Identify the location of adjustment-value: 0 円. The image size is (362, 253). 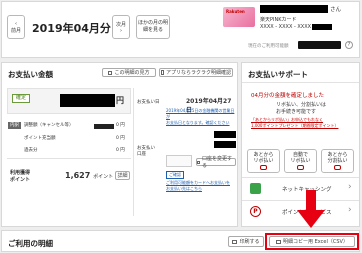
(120, 125).